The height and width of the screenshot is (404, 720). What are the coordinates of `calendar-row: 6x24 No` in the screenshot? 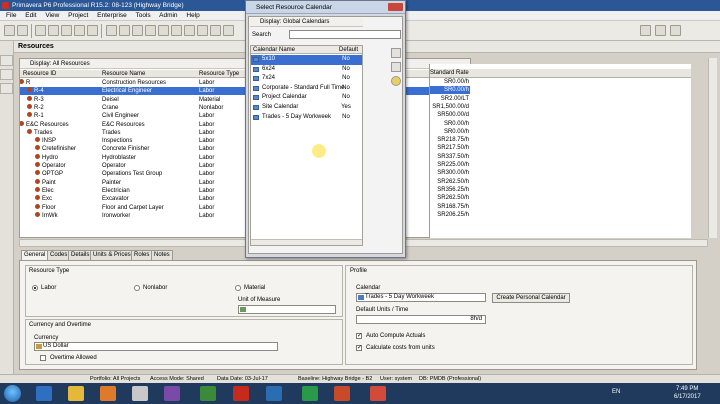 It's located at (306, 70).